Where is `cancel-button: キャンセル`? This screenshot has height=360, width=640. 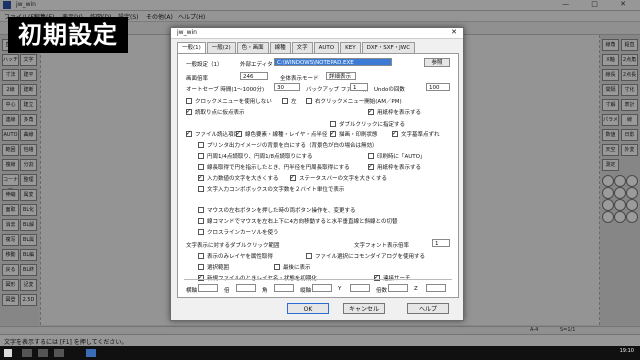 cancel-button: キャンセル is located at coordinates (364, 308).